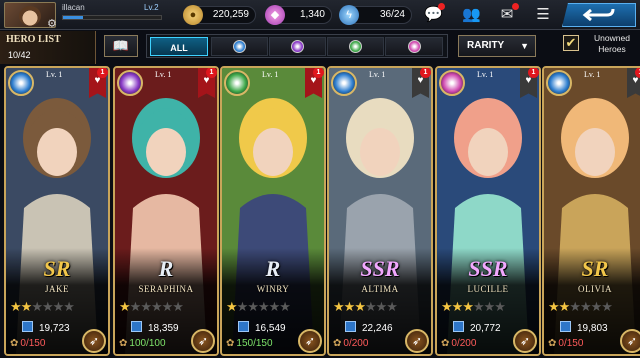 The image size is (640, 358). I want to click on mail-icon: ✉, so click(507, 14).